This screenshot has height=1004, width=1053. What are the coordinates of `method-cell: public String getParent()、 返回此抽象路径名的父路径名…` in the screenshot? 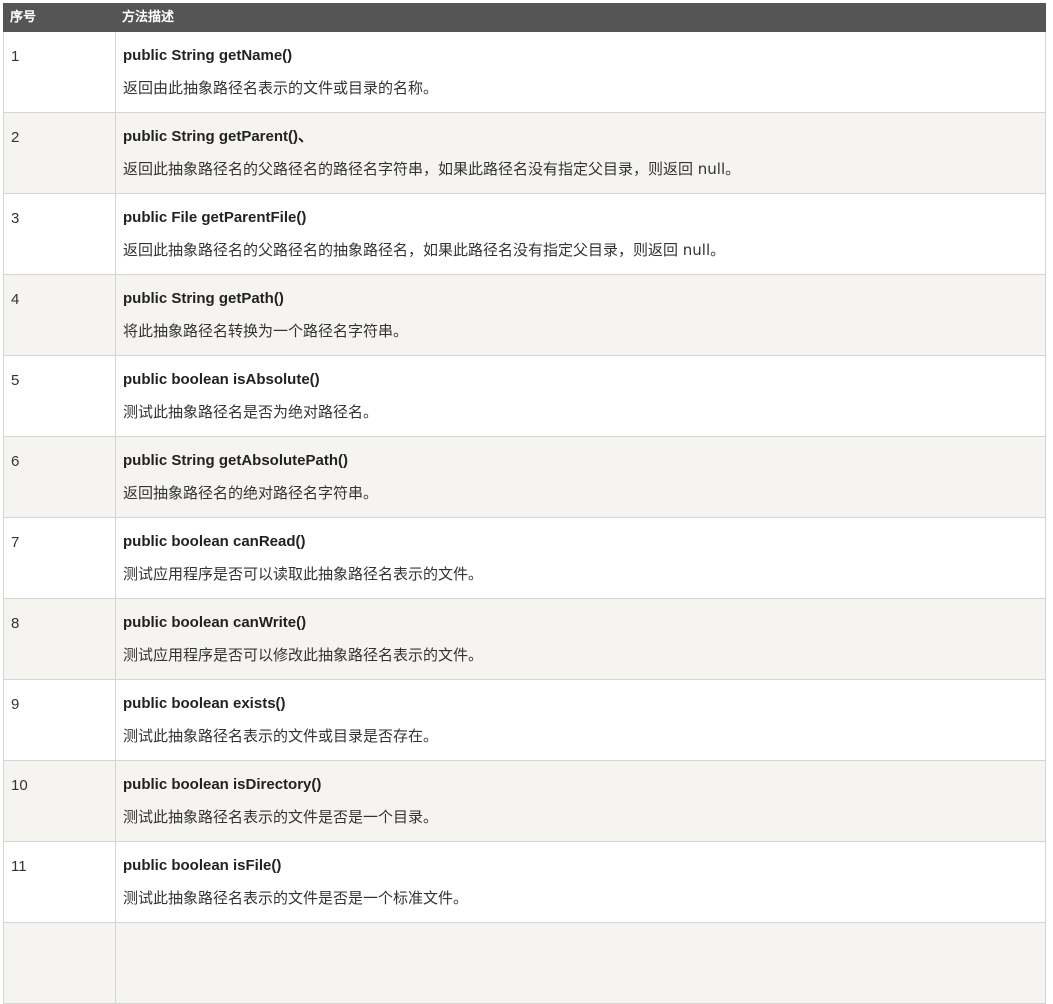 It's located at (580, 153).